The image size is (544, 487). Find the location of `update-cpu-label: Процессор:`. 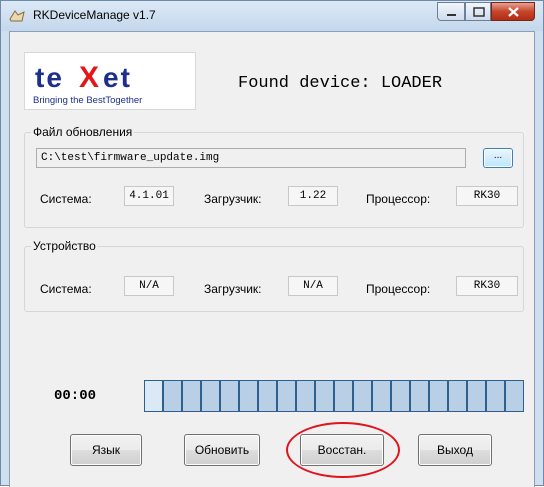

update-cpu-label: Процессор: is located at coordinates (398, 199).